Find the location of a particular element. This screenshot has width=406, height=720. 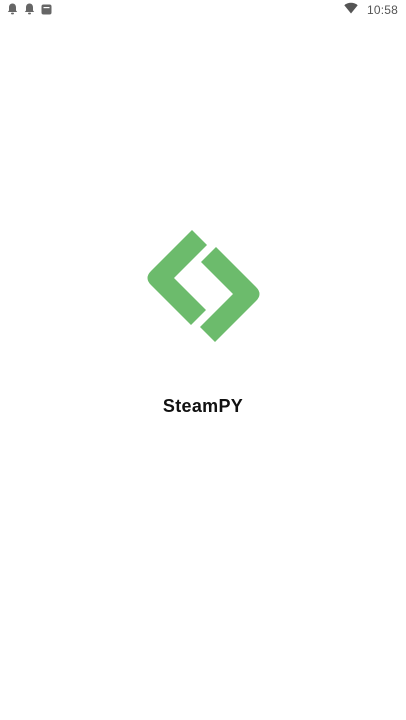

app-notification-icon is located at coordinates (46, 9).